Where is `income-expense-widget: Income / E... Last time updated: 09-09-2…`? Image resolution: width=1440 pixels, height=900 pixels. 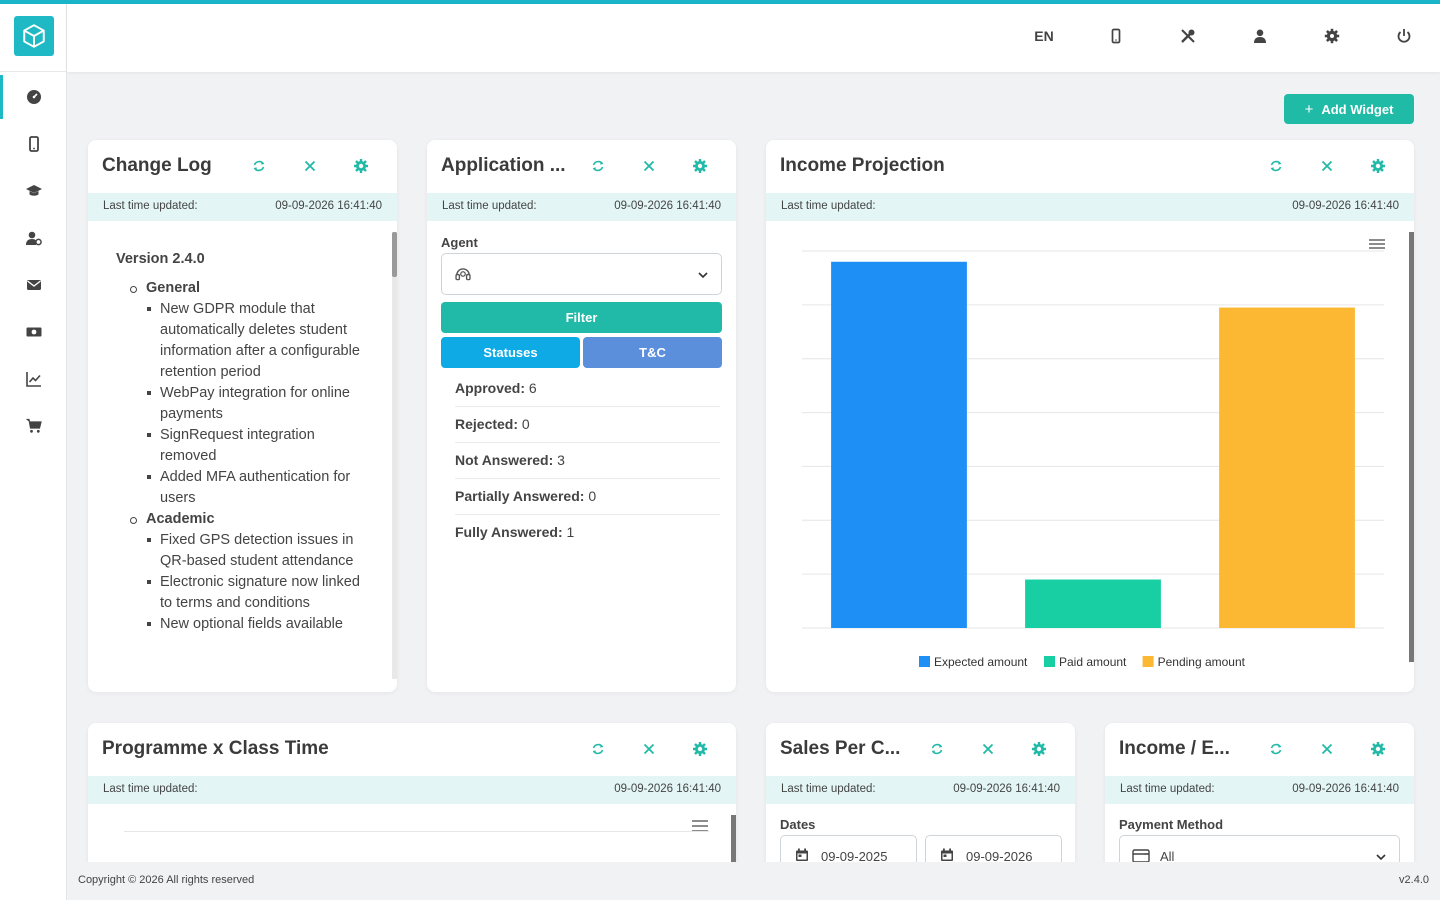 income-expense-widget: Income / E... Last time updated: 09-09-2… is located at coordinates (1259, 803).